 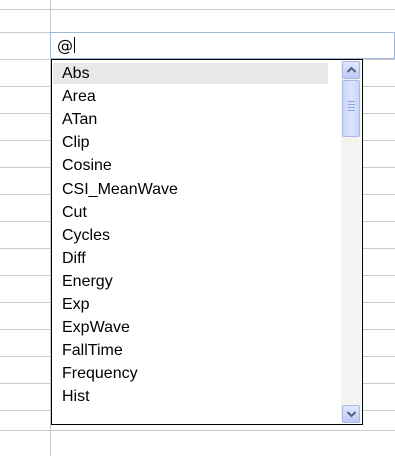 I want to click on list-item: Area, so click(x=190, y=96).